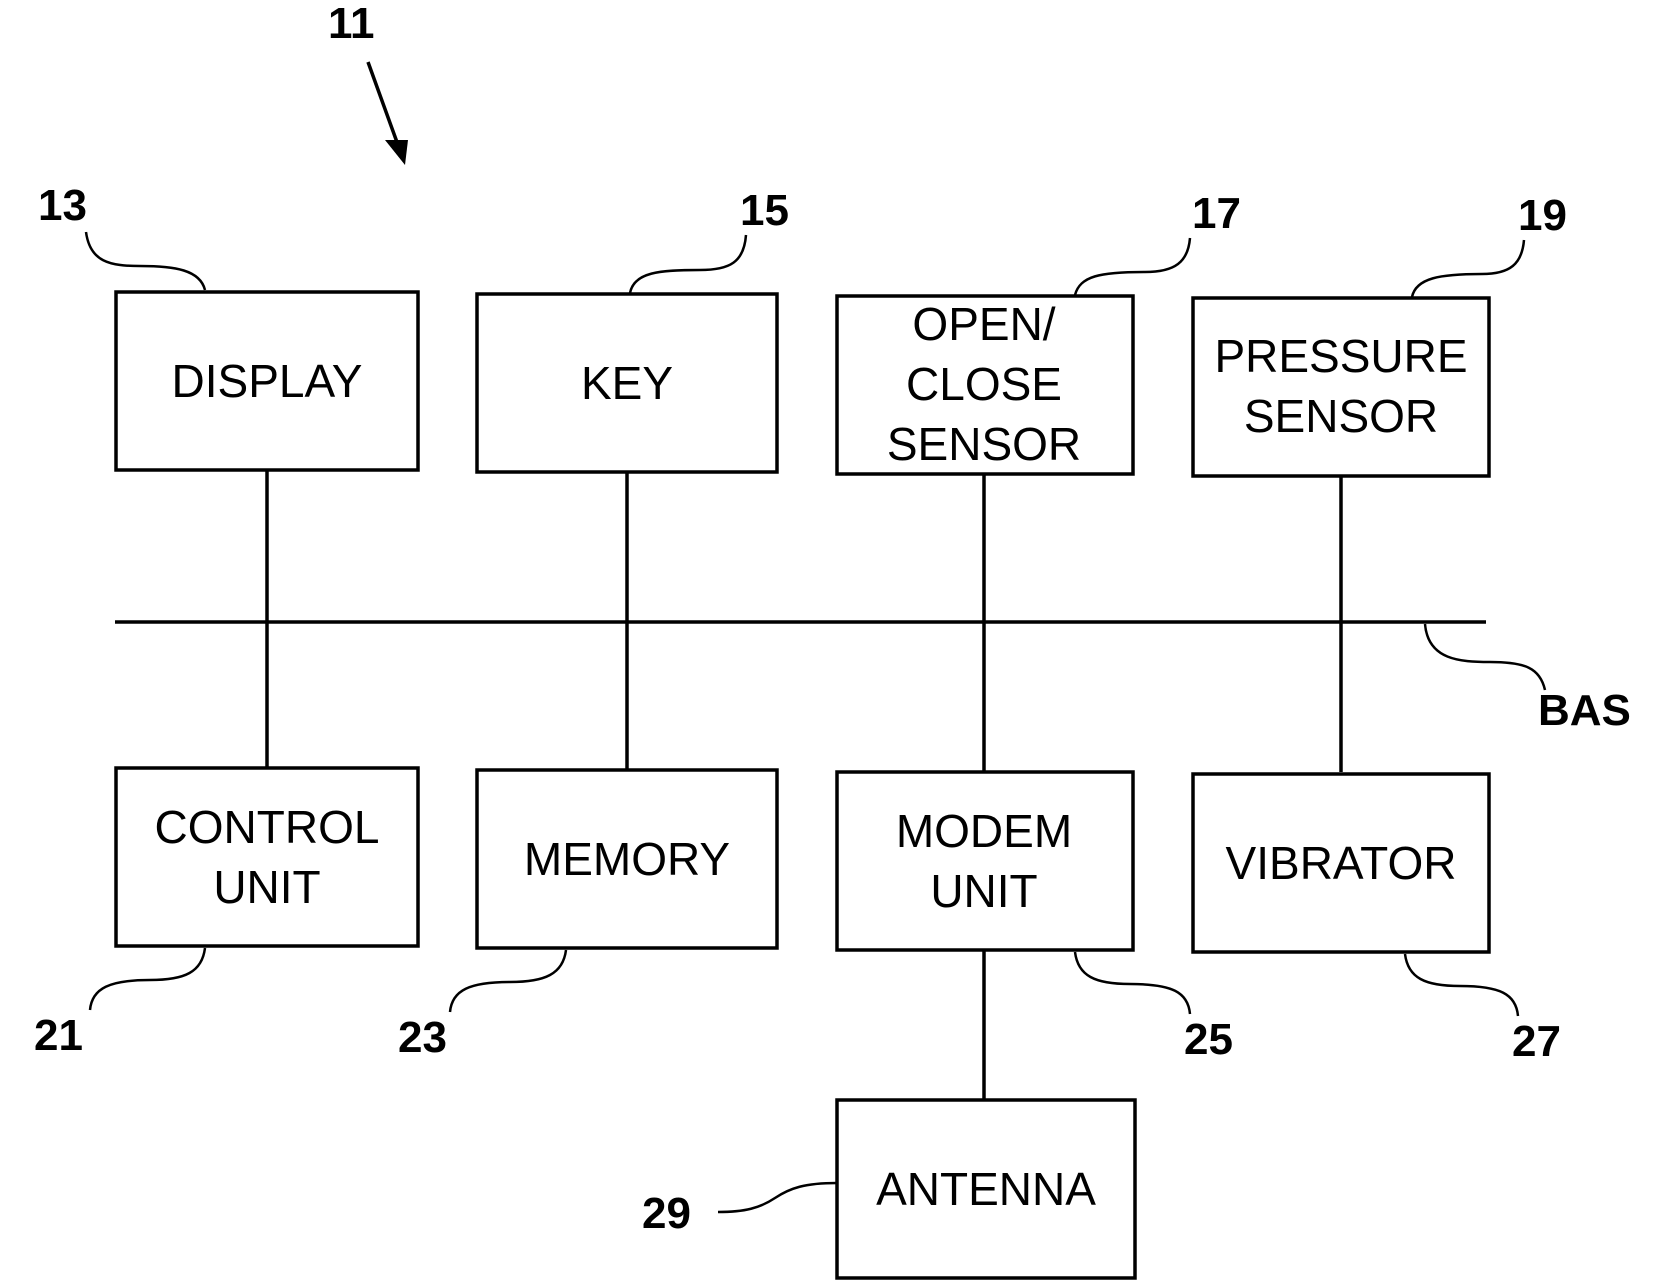  Describe the element at coordinates (983, 891) in the screenshot. I see `block-modem-label-2: UNIT` at that location.